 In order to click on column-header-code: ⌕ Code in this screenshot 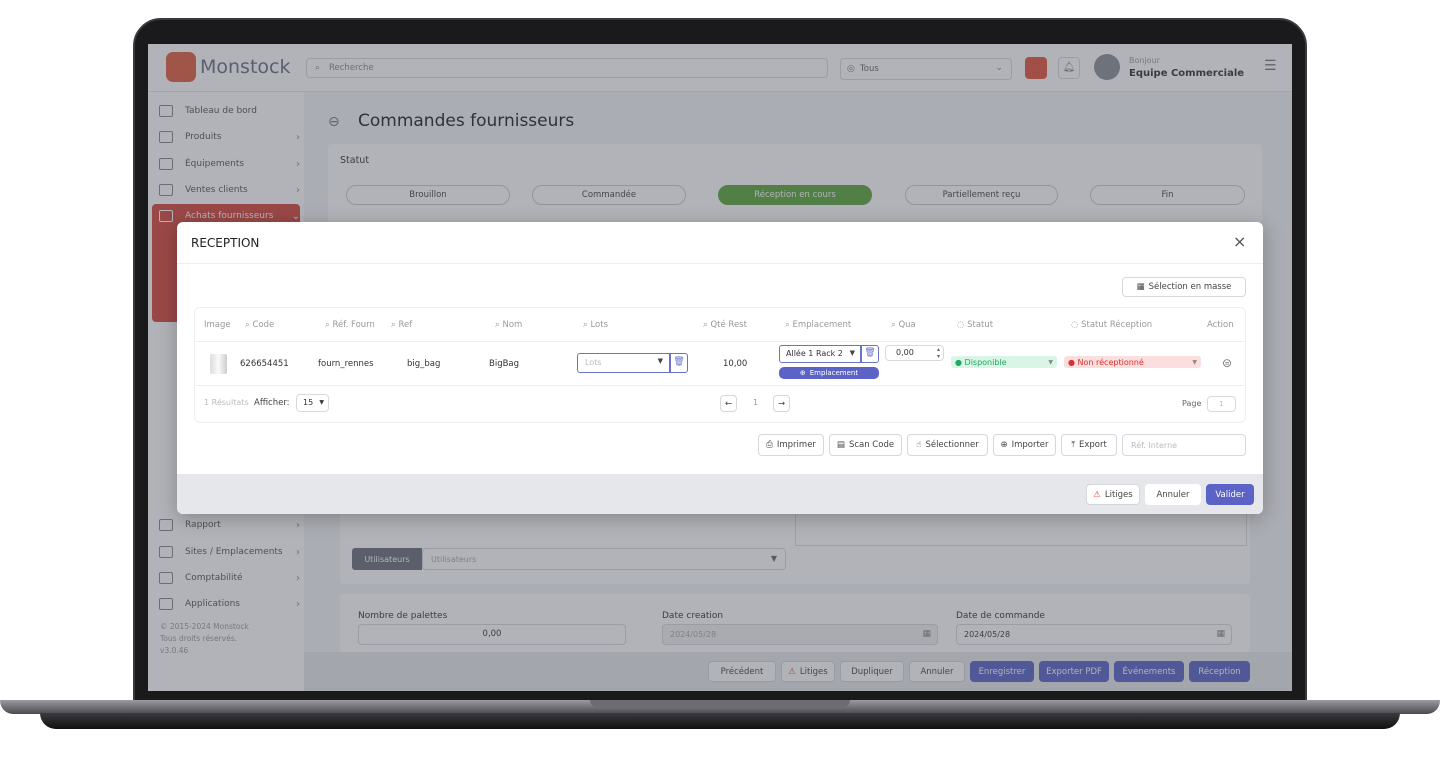, I will do `click(259, 325)`.